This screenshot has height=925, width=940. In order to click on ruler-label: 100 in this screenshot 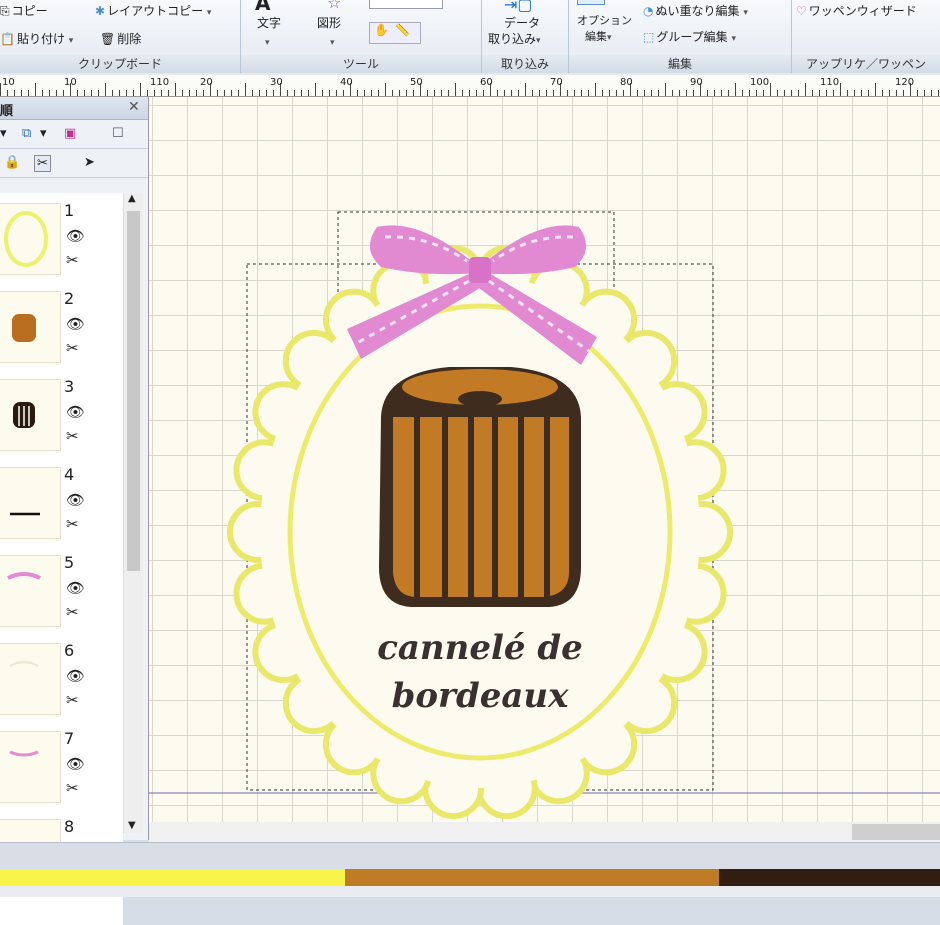, I will do `click(759, 82)`.